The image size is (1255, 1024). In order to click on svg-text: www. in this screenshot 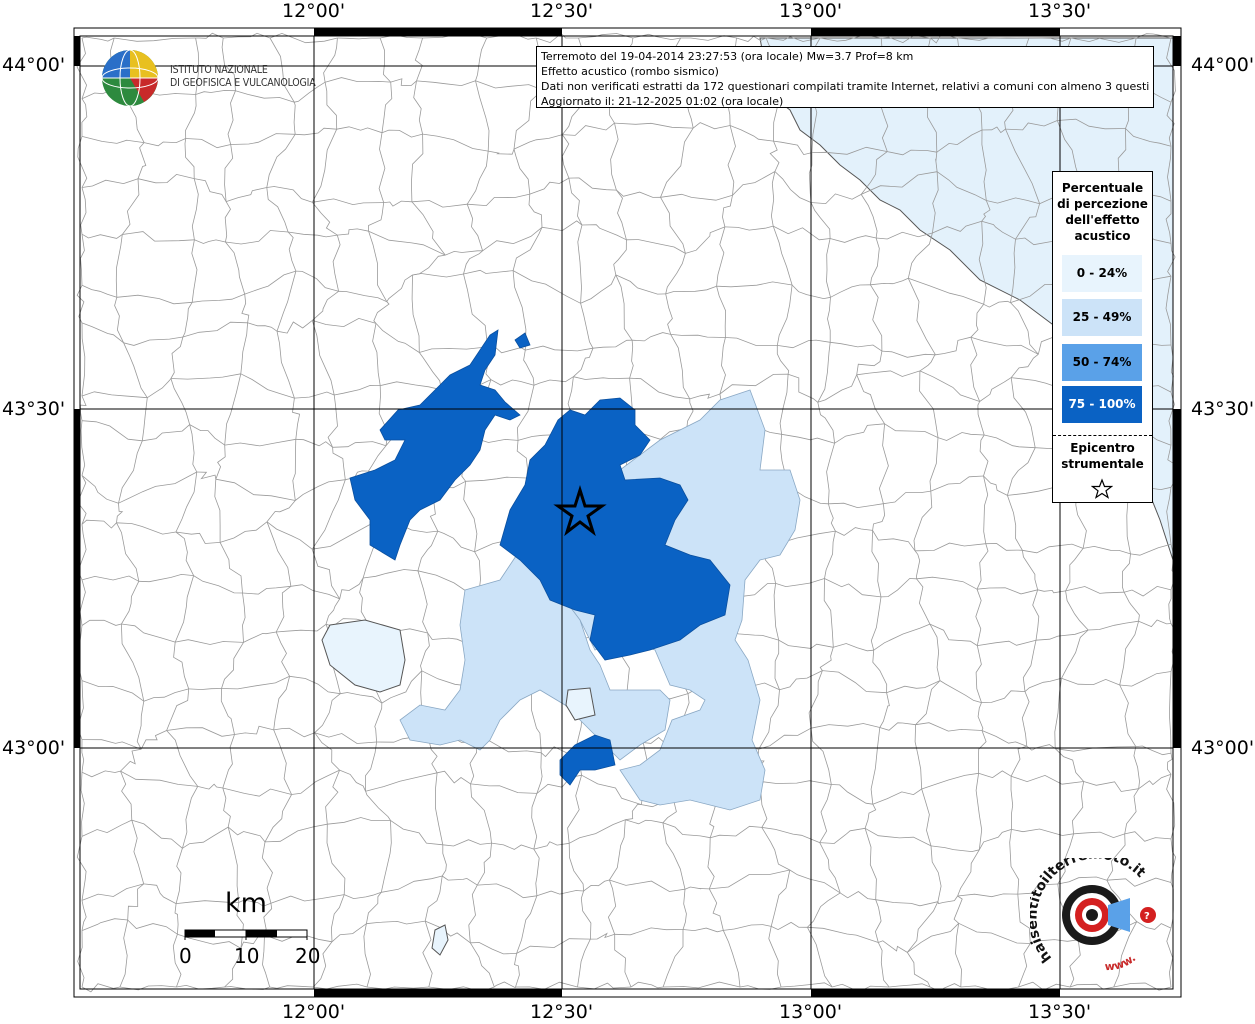, I will do `click(1121, 962)`.